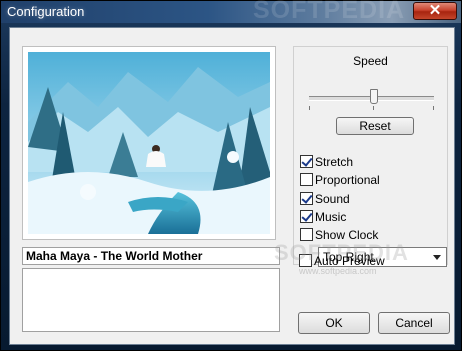  Describe the element at coordinates (231, 12) in the screenshot. I see `title-bar: Configuration SOFTPEDIA ✕` at that location.